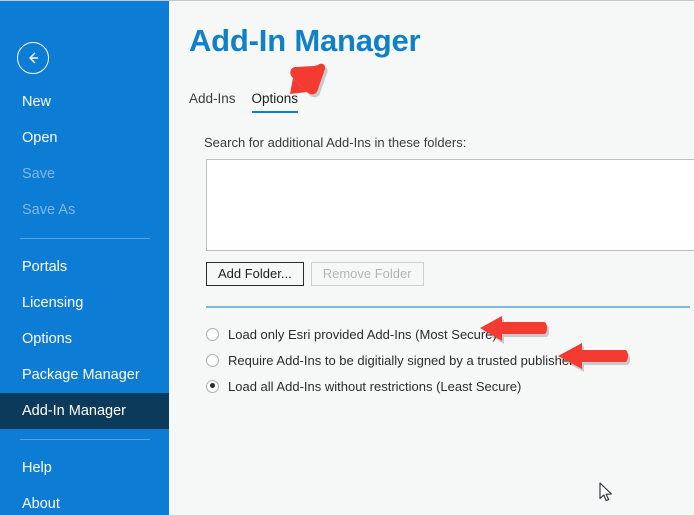 The image size is (694, 515). What do you see at coordinates (84, 375) in the screenshot?
I see `sidebar-item-package-manager: Package Manager` at bounding box center [84, 375].